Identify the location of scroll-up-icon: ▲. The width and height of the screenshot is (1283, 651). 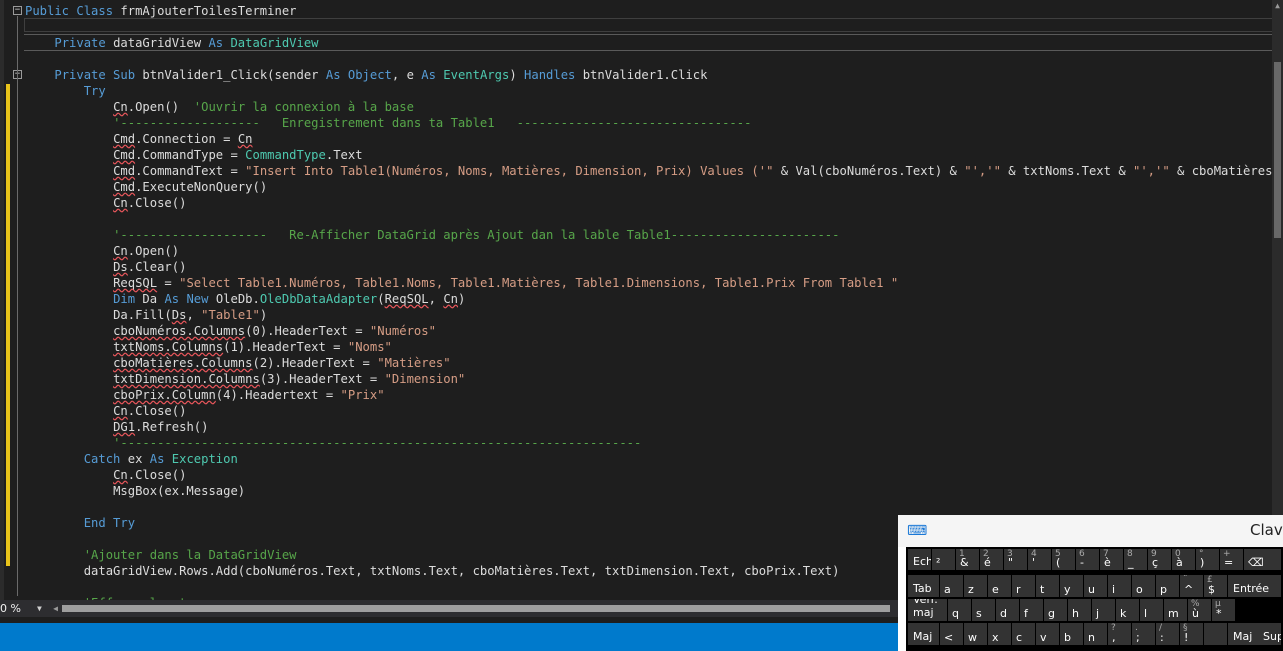
(1277, 6).